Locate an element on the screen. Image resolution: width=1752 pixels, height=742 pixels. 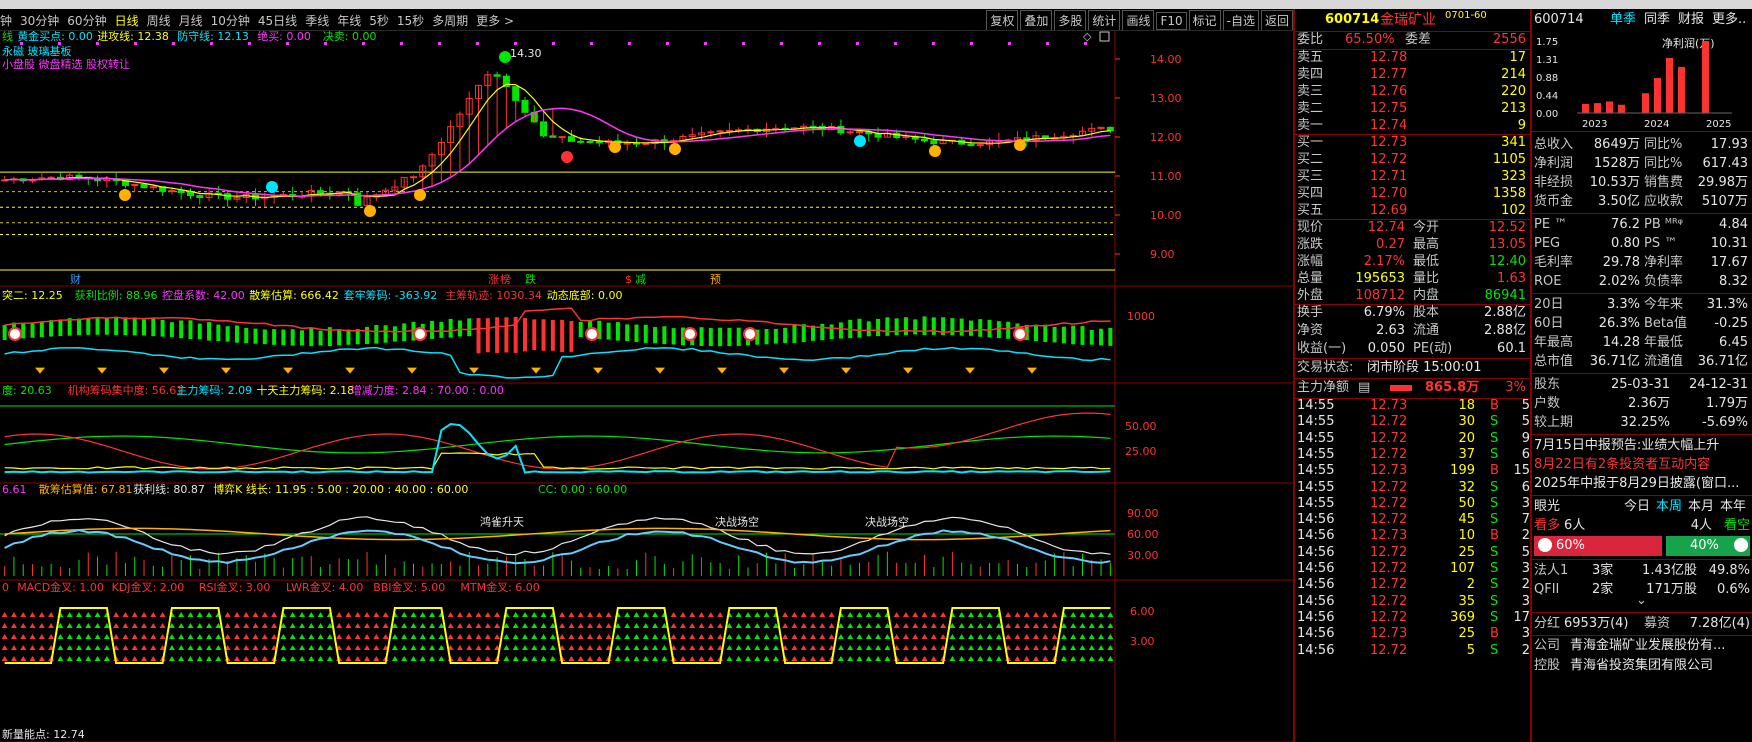
tool-button: 画线 is located at coordinates (1138, 20).